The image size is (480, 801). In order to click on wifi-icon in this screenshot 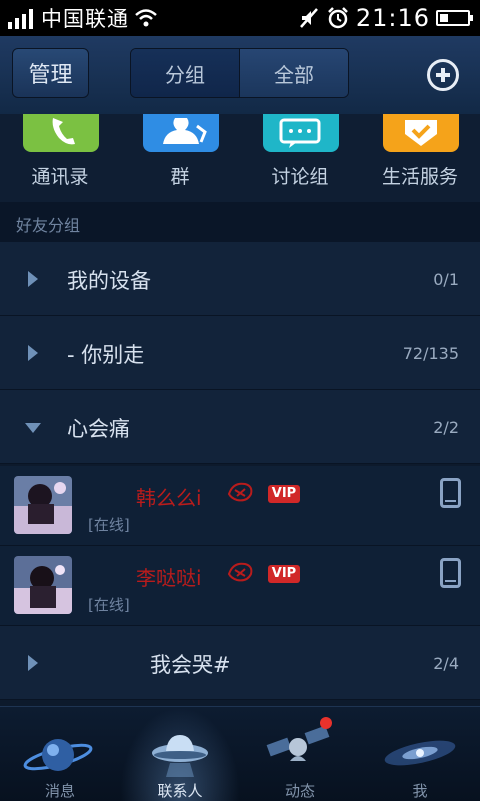, I will do `click(146, 18)`.